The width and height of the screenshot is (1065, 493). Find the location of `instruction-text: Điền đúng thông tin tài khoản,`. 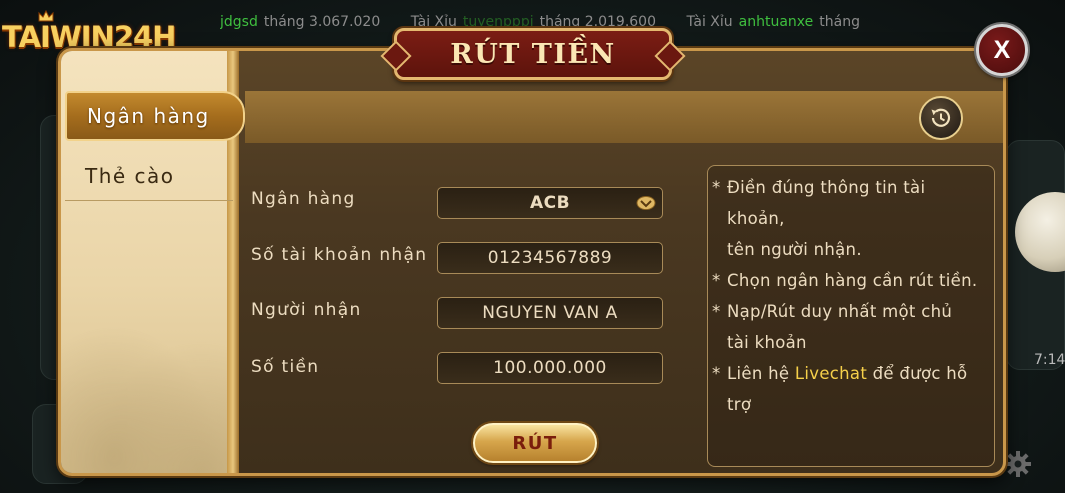

instruction-text: Điền đúng thông tin tài khoản, is located at coordinates (826, 203).